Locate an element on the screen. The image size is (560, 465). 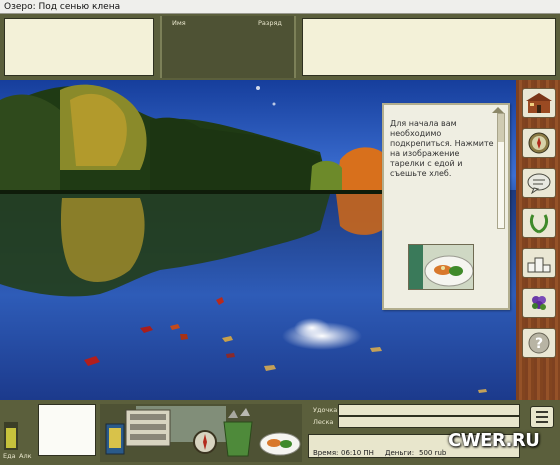
house-icon is located at coordinates (539, 103).